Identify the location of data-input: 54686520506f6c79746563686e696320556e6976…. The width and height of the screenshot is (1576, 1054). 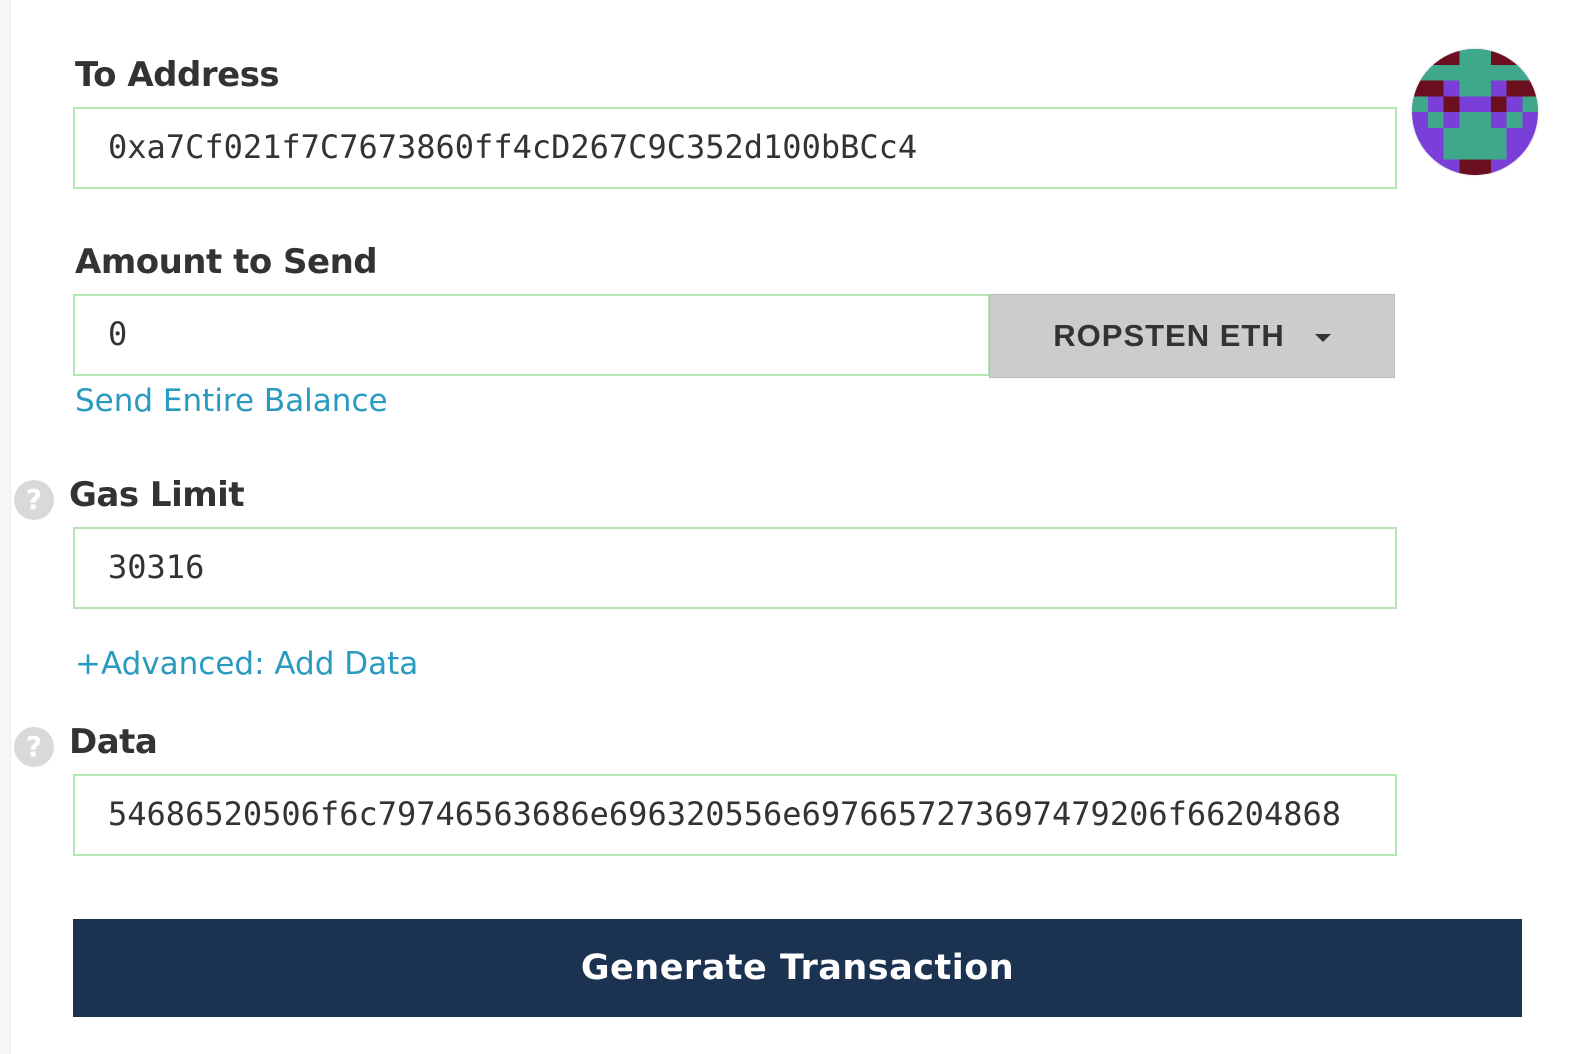
(735, 815).